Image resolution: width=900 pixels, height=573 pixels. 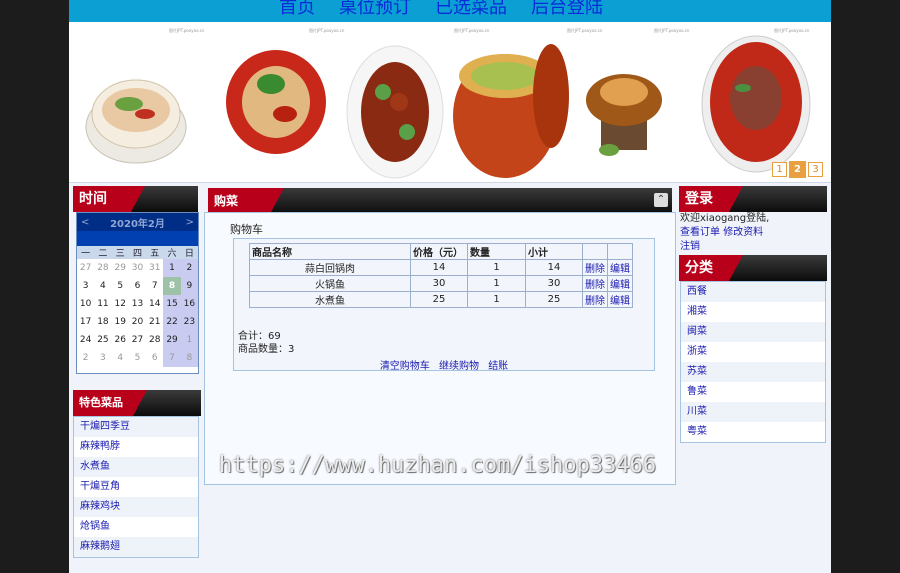 What do you see at coordinates (136, 447) in the screenshot?
I see `featured-dish-link: 麻辣鸭脖` at bounding box center [136, 447].